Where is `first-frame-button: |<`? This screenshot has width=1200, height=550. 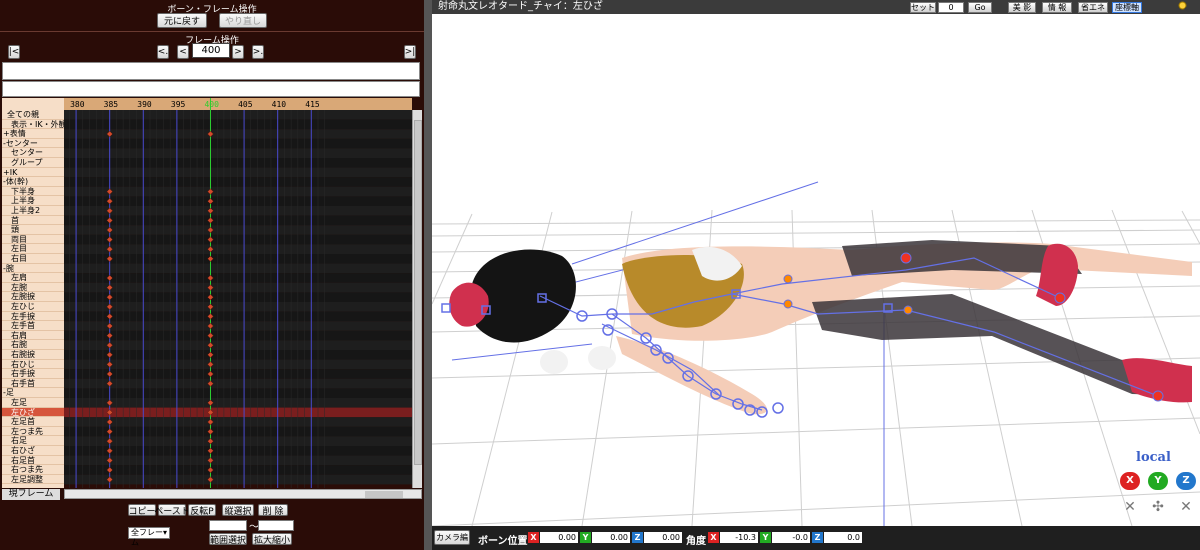 first-frame-button: |< is located at coordinates (14, 52).